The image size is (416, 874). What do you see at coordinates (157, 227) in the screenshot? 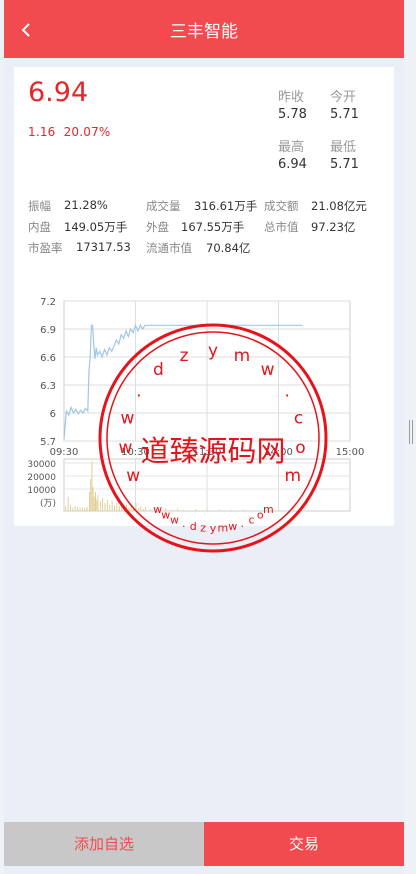
I see `stat-label: 外盘` at bounding box center [157, 227].